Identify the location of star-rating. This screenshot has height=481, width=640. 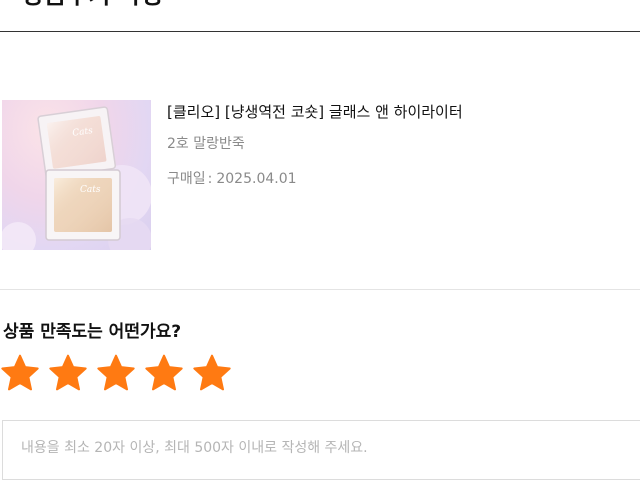
(120, 375).